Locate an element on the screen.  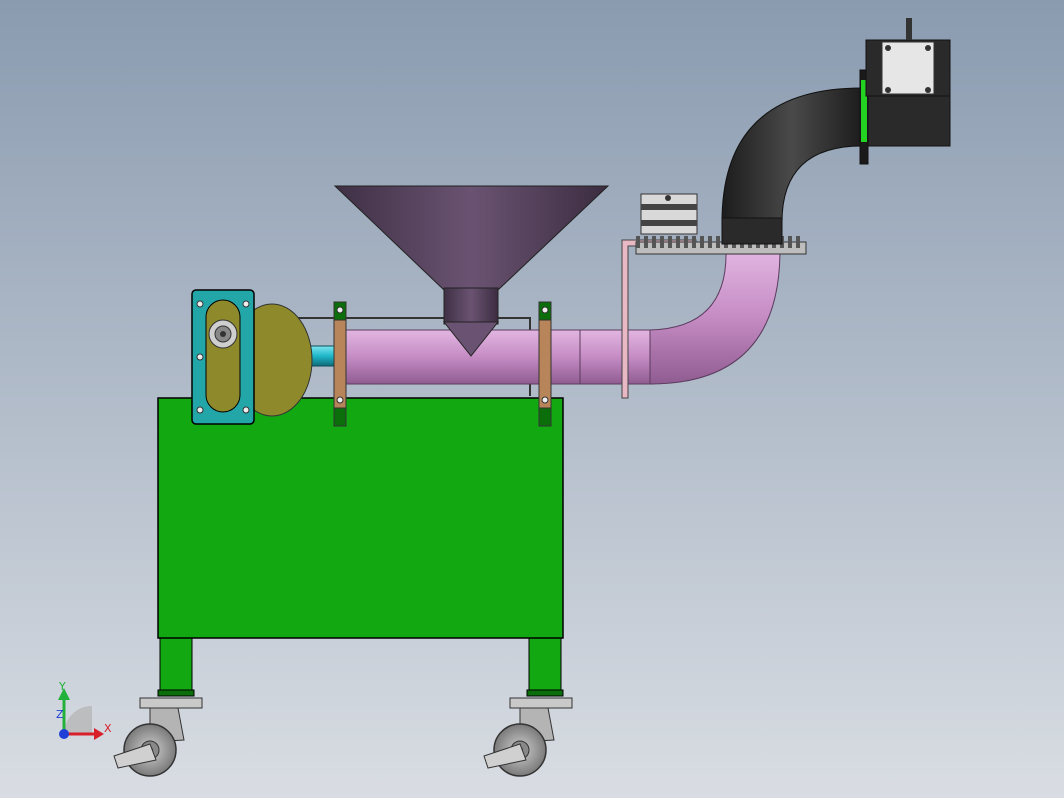
machine-frame is located at coordinates (360, 518).